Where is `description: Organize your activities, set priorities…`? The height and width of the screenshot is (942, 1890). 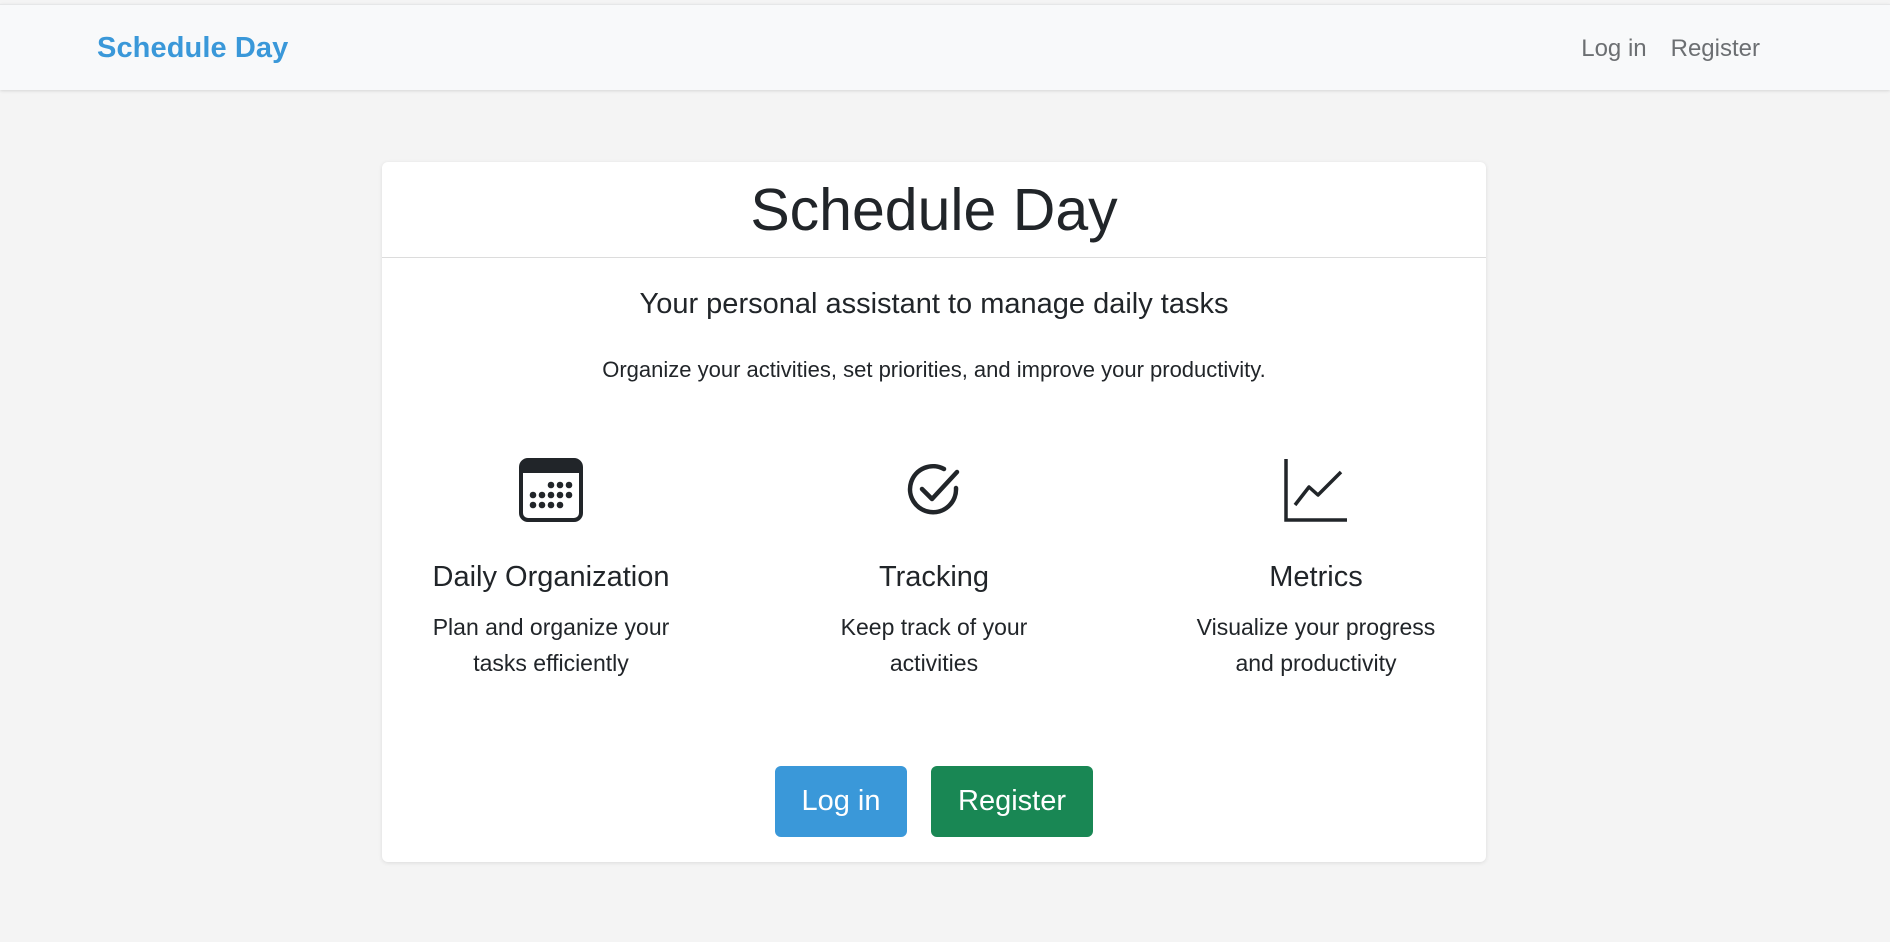
description: Organize your activities, set priorities… is located at coordinates (934, 369).